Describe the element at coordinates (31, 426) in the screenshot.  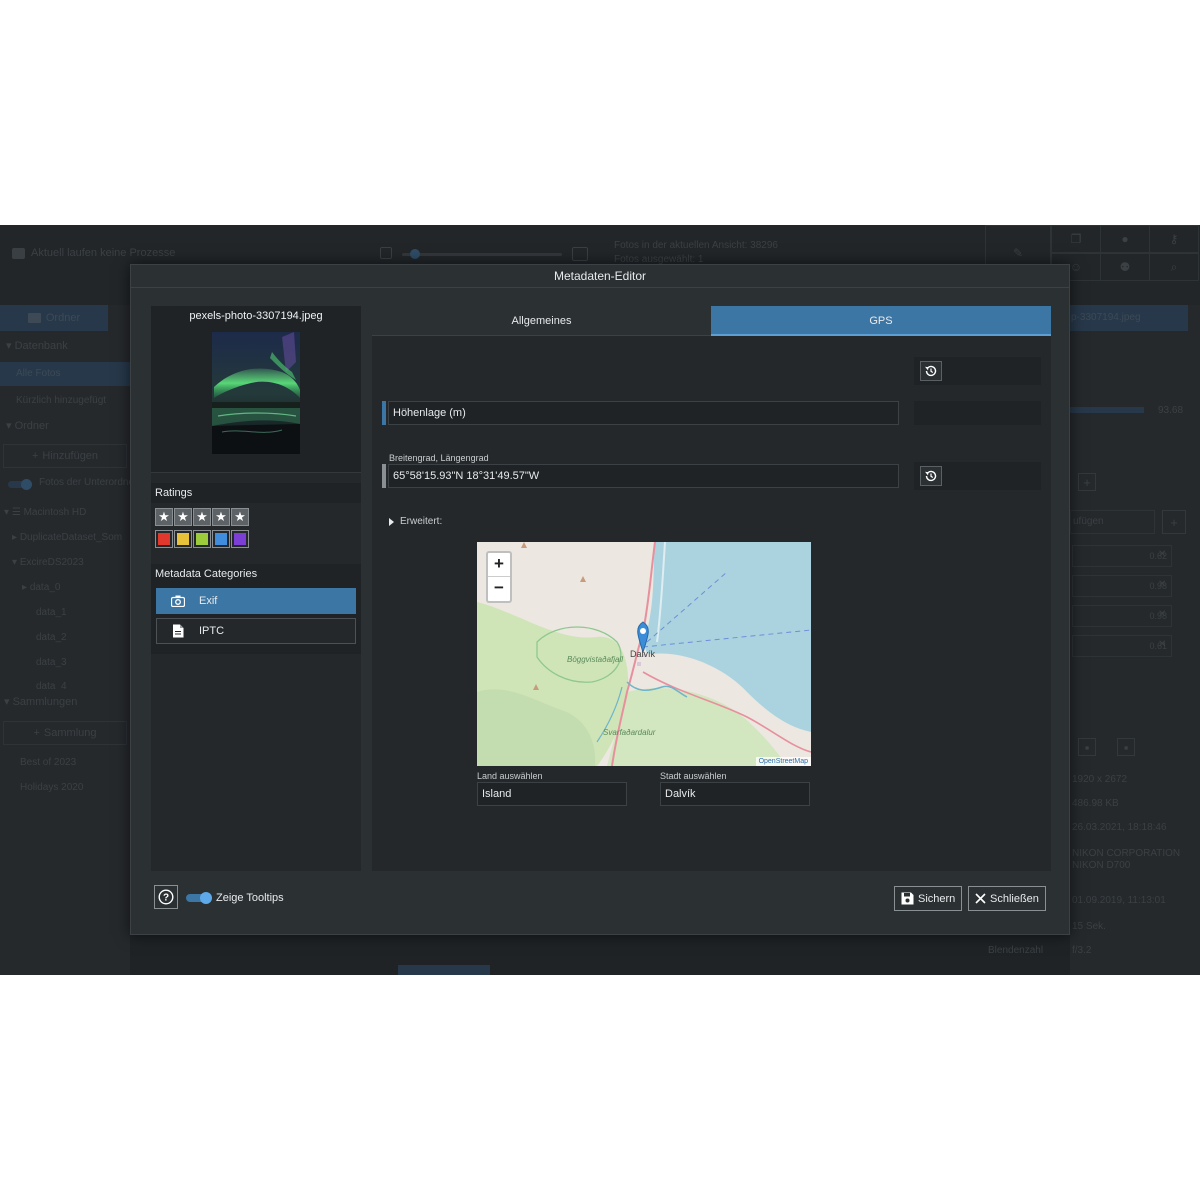
I see `bg-section-label: Ordner` at that location.